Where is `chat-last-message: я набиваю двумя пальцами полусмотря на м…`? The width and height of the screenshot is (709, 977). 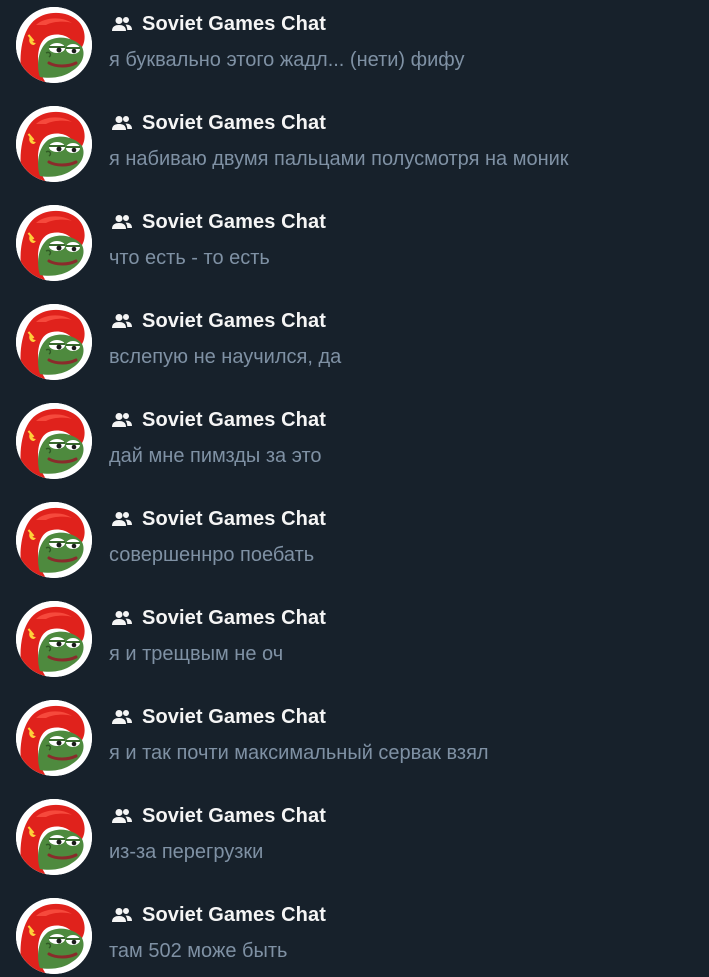 chat-last-message: я набиваю двумя пальцами полусмотря на м… is located at coordinates (339, 159).